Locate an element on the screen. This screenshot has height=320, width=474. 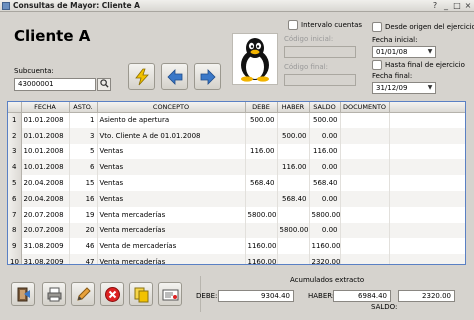
cell-concepto: Asiento de apertura is located at coordinates (171, 120).